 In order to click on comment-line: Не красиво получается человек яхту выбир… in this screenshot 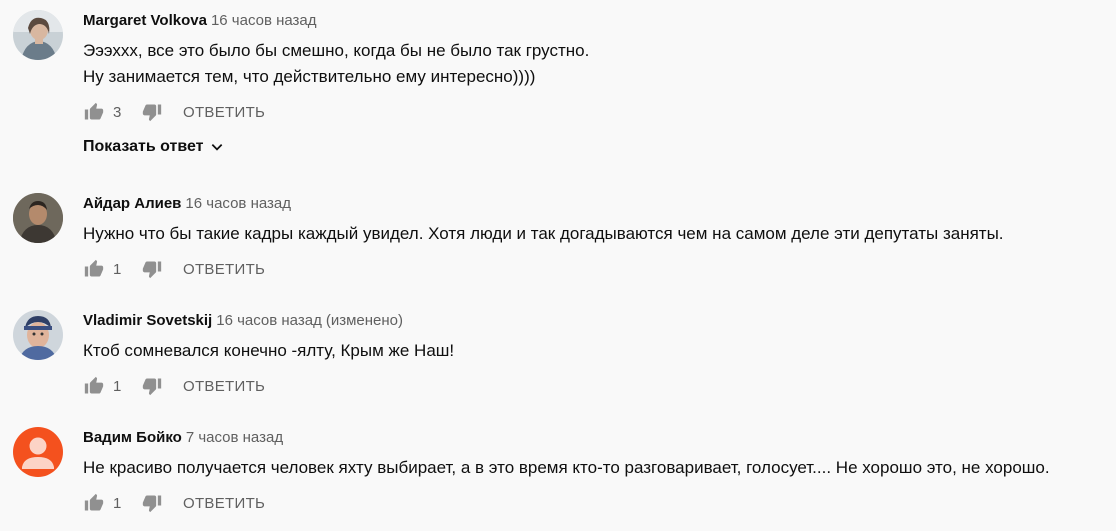, I will do `click(566, 467)`.